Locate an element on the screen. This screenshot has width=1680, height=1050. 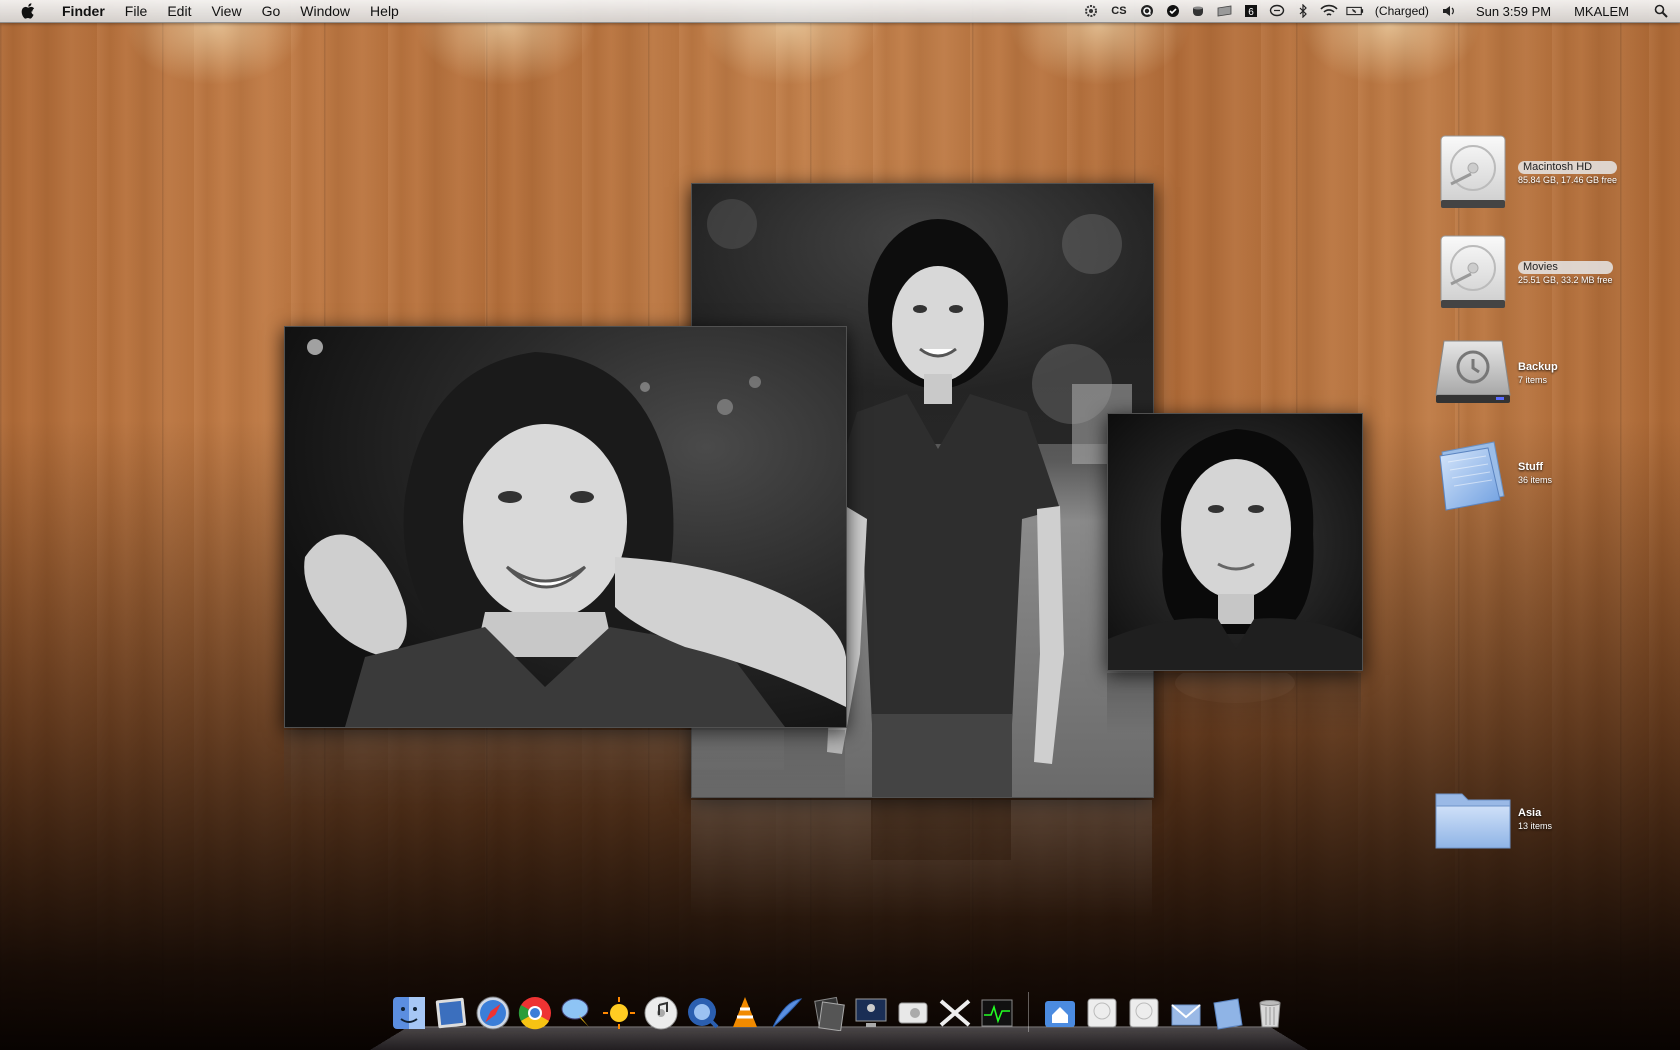
desktop-icon-asia: Asia 13 items is located at coordinates (1493, 819).